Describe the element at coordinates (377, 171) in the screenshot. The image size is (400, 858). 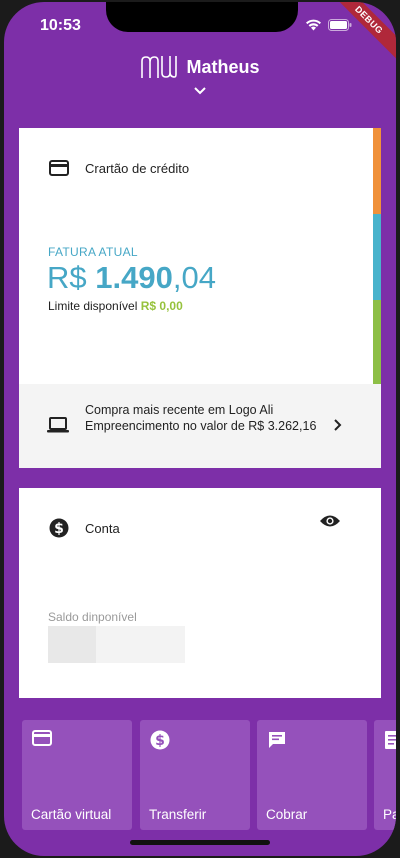
I see `side-bar-orange` at that location.